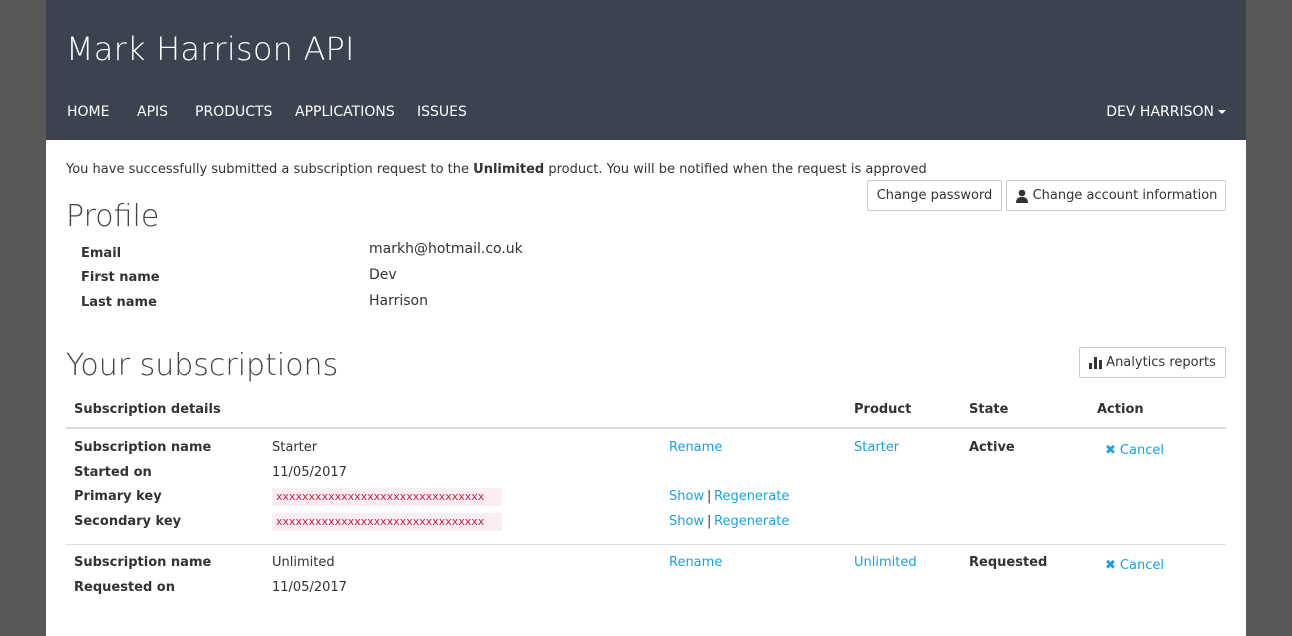  What do you see at coordinates (233, 112) in the screenshot?
I see `nav-products: PRODUCTS` at bounding box center [233, 112].